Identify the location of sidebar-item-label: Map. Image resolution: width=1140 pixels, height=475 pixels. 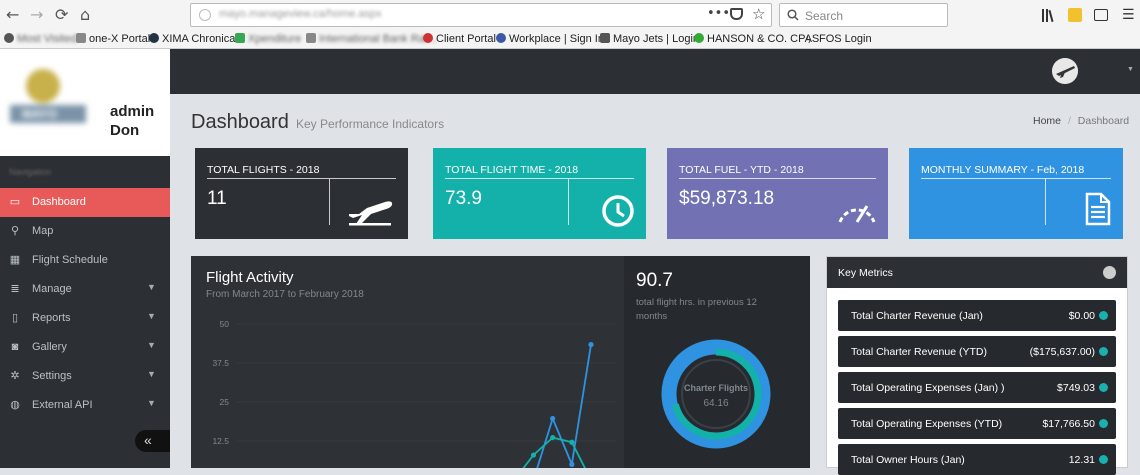
(43, 231).